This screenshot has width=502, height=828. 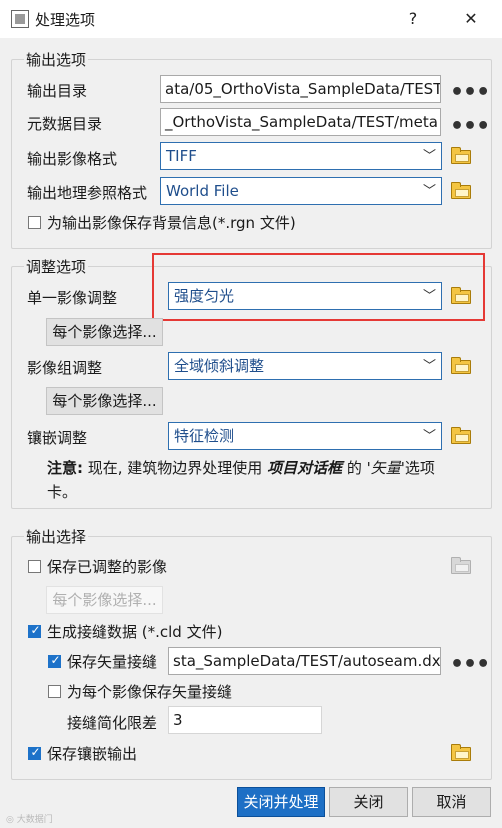 What do you see at coordinates (112, 723) in the screenshot?
I see `simplify-label: 接缝简化限差` at bounding box center [112, 723].